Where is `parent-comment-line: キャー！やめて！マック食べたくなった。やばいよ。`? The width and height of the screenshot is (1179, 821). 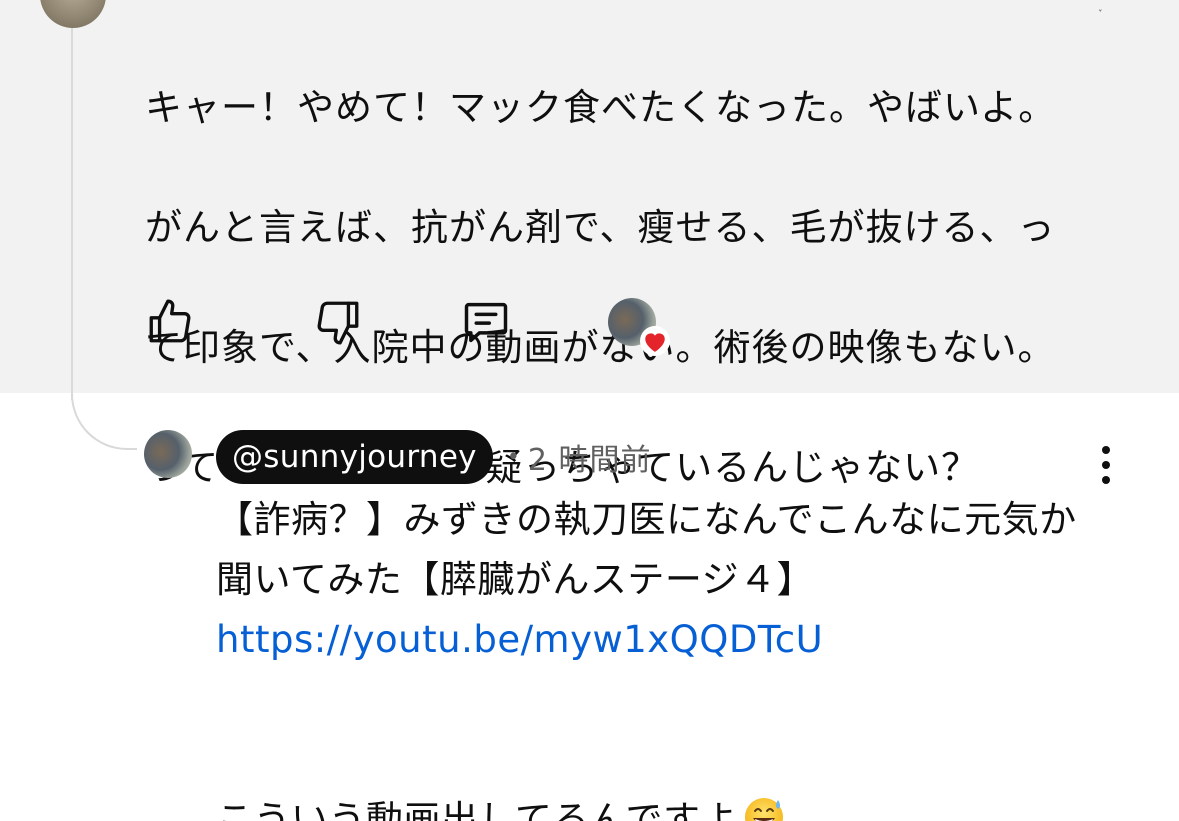 parent-comment-line: キャー！やめて！マック食べたくなった。やばいよ。 is located at coordinates (601, 107).